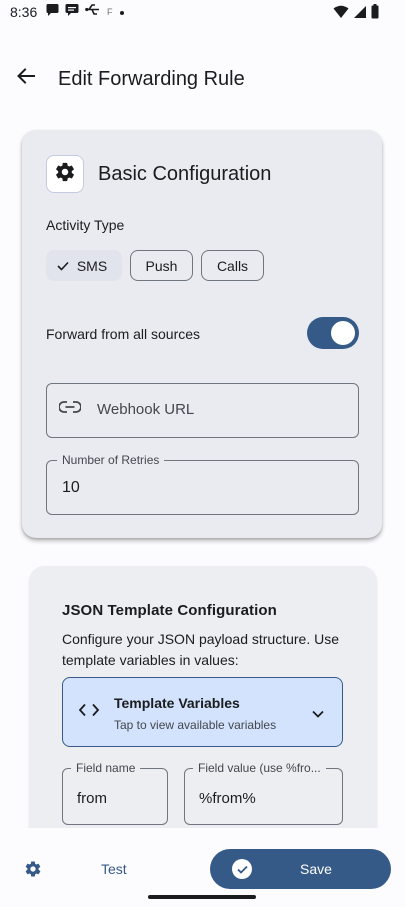 The width and height of the screenshot is (405, 907). Describe the element at coordinates (195, 725) in the screenshot. I see `template-variables-subtitle: Tap to view available variables` at that location.